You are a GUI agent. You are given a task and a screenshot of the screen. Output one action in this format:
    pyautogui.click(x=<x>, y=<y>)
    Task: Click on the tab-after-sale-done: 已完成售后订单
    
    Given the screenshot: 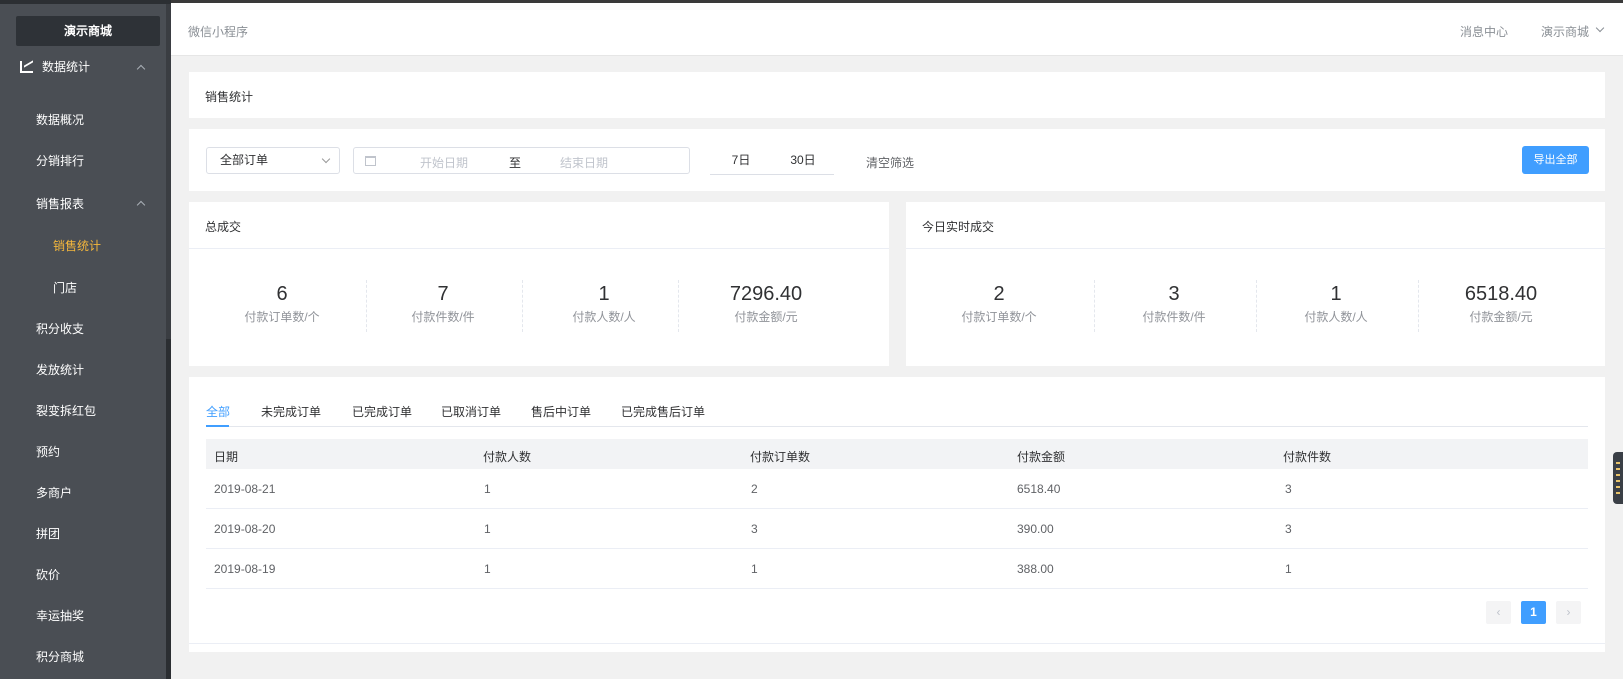 What is the action you would take?
    pyautogui.click(x=663, y=411)
    